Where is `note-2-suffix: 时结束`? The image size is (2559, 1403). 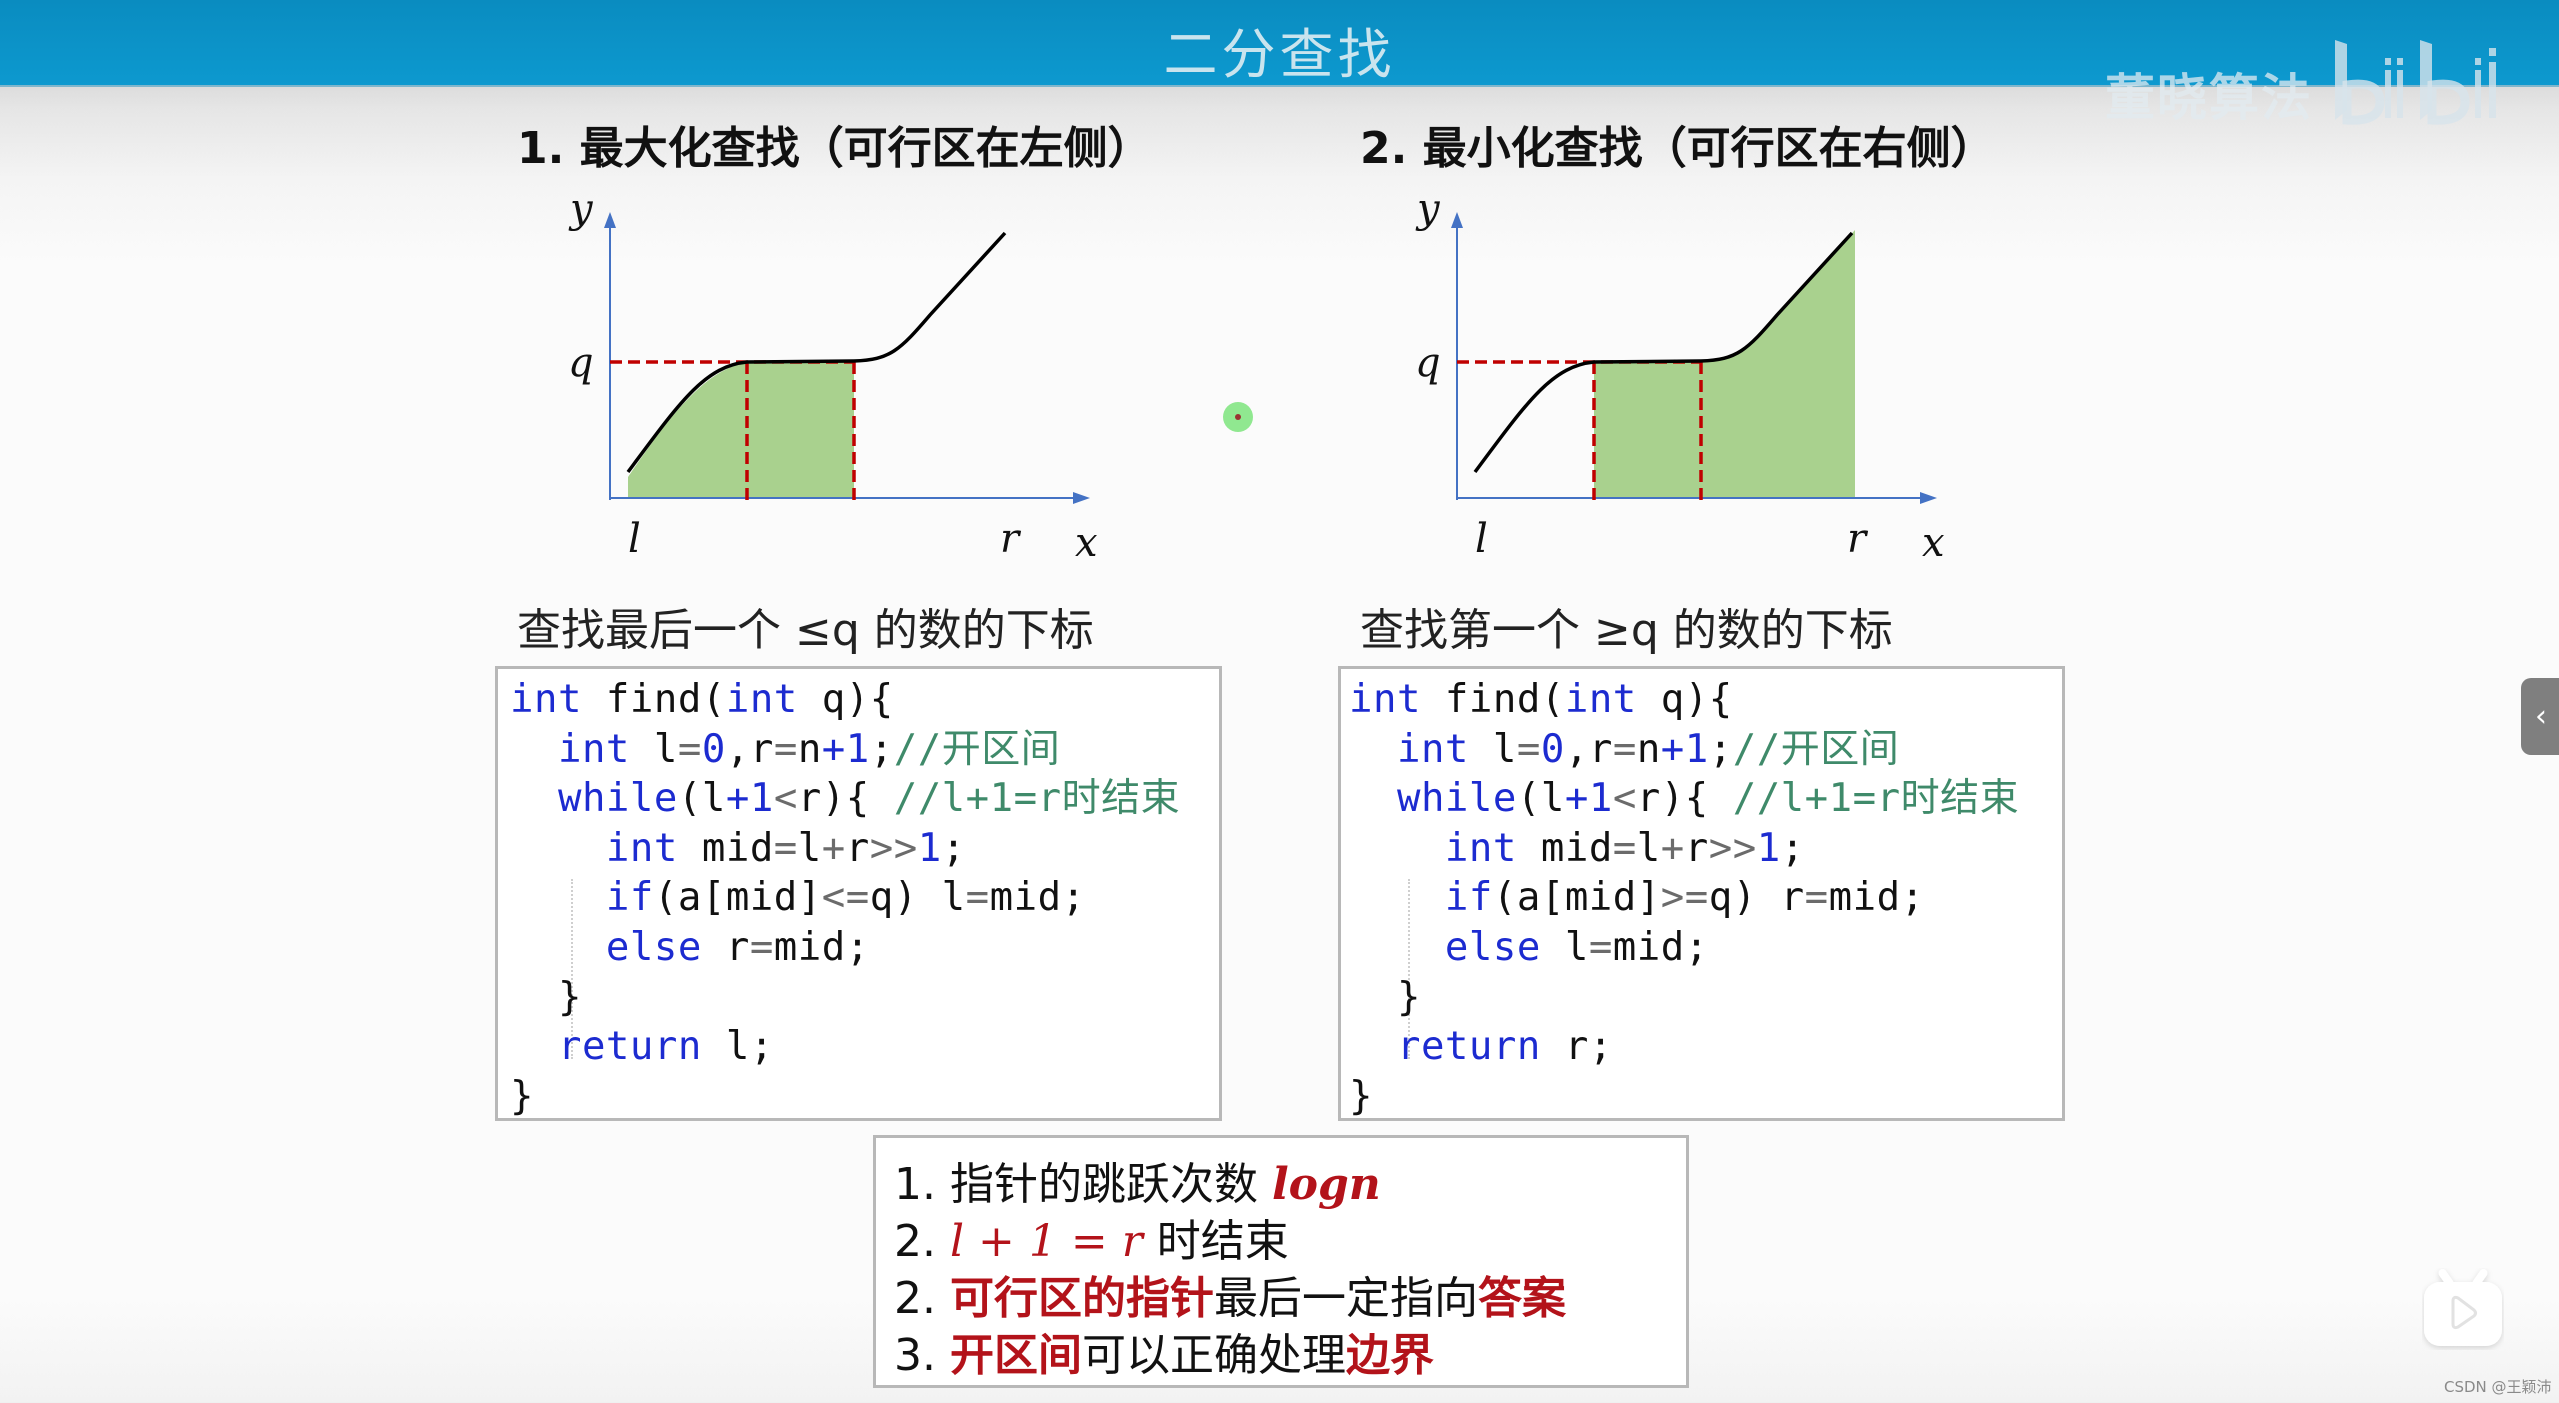
note-2-suffix: 时结束 is located at coordinates (1215, 1241).